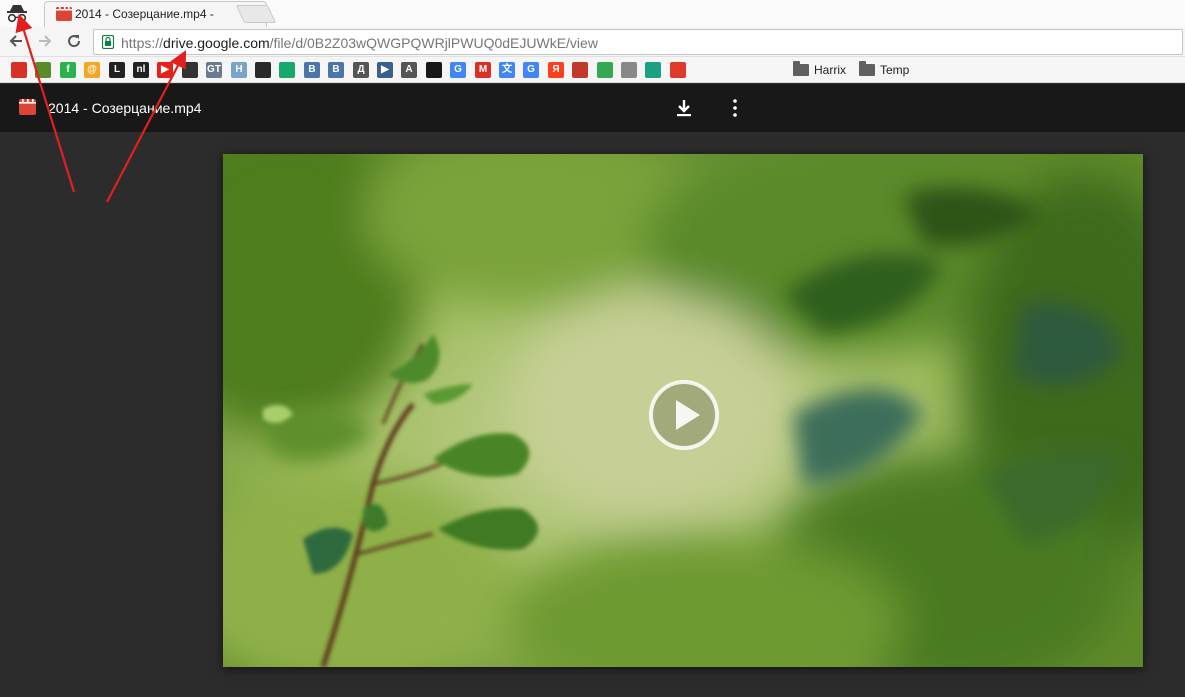  Describe the element at coordinates (592, 108) in the screenshot. I see `viewer-header: 2014 - Созерцание.mp4` at that location.